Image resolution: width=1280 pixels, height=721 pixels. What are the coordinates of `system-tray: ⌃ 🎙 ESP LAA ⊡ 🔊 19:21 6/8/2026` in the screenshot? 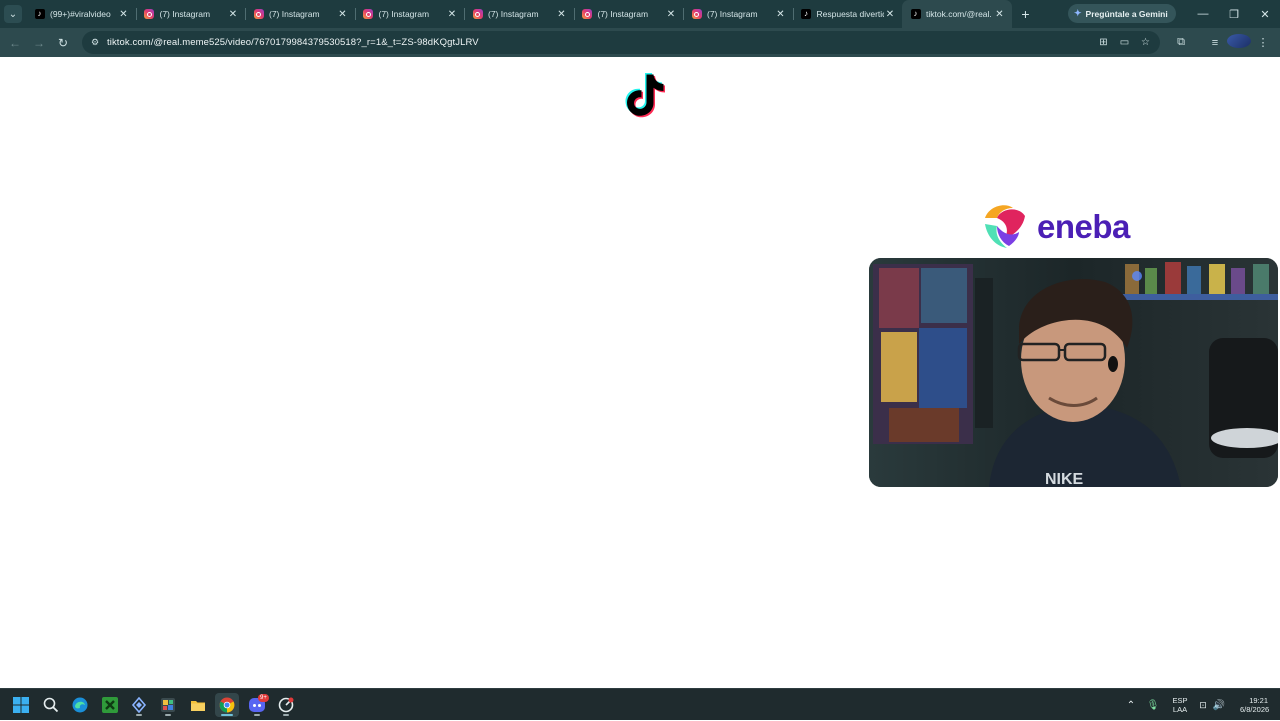 It's located at (1196, 705).